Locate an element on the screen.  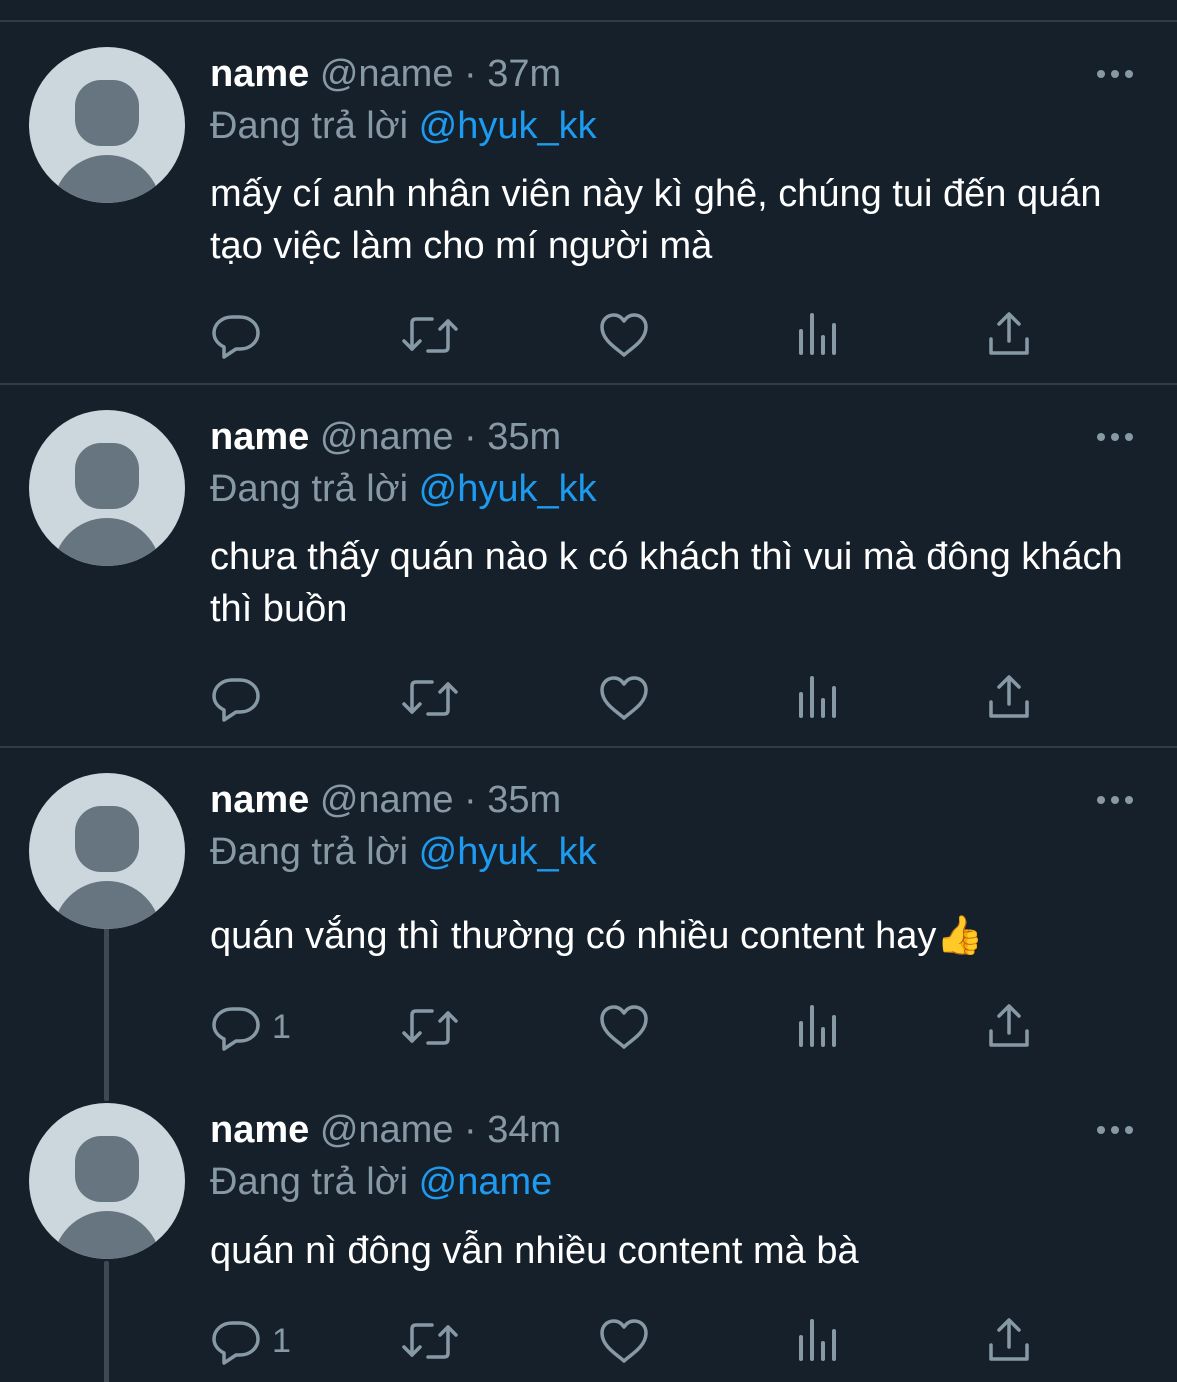
tweet-header: name @name · 37m is located at coordinates (385, 74).